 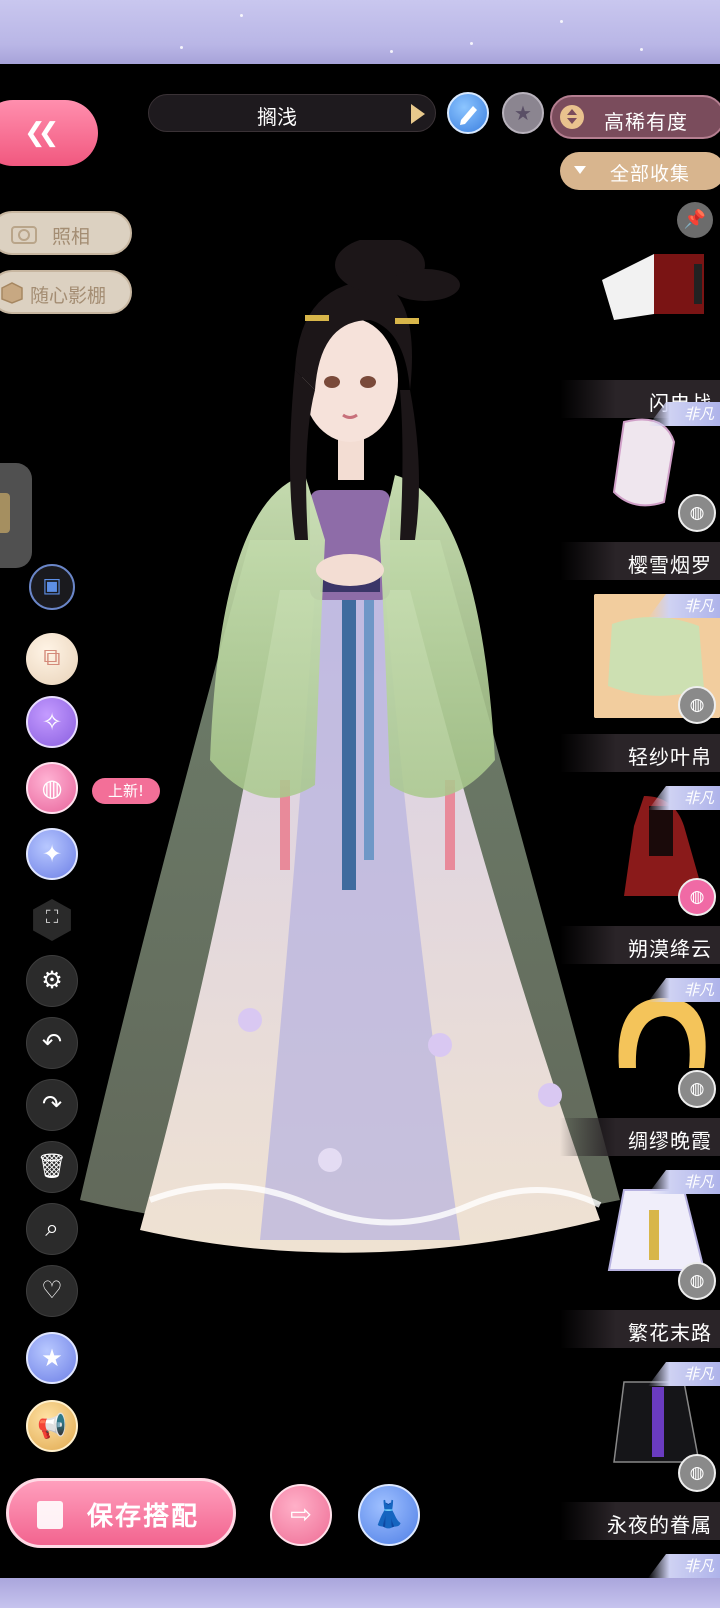 I want to click on sort-button: 高稀有度, so click(x=635, y=117).